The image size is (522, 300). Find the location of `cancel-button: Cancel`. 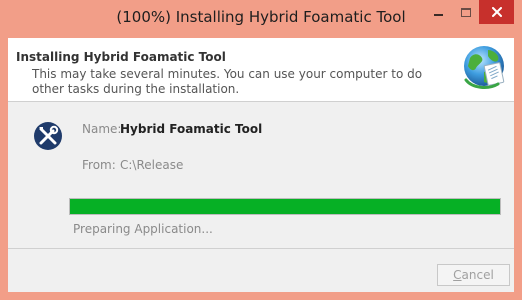

cancel-button: Cancel is located at coordinates (473, 275).